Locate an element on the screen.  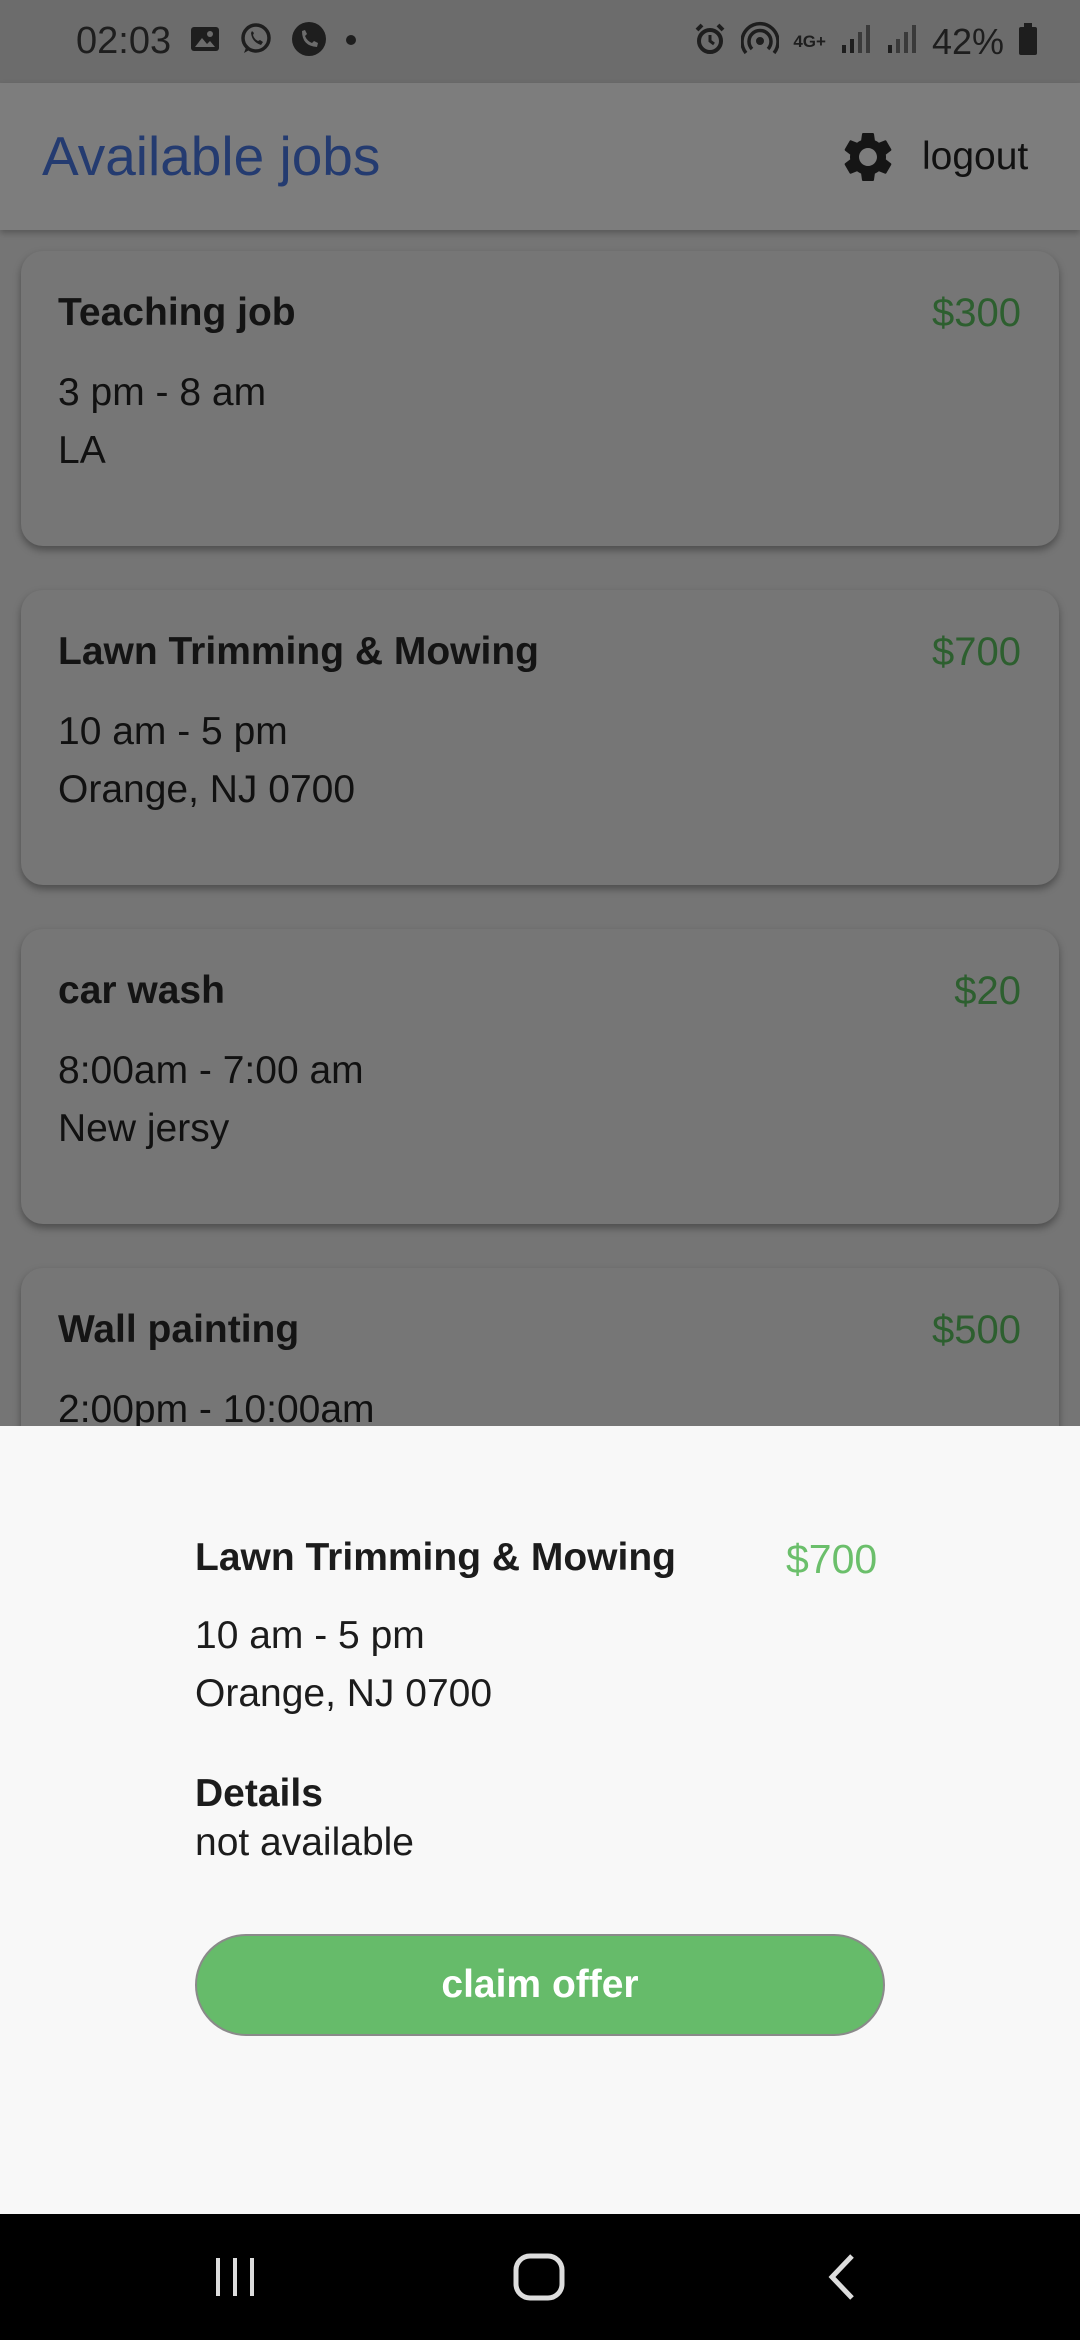
job-title: Wall painting is located at coordinates (179, 1329).